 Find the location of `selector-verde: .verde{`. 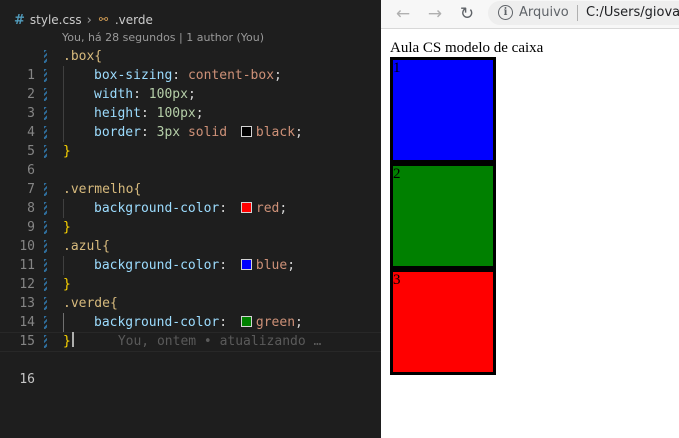

selector-verde: .verde{ is located at coordinates (90, 303).